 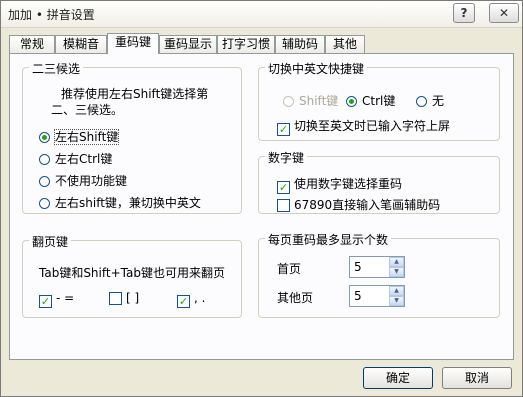 What do you see at coordinates (32, 44) in the screenshot?
I see `tab-general: 常规` at bounding box center [32, 44].